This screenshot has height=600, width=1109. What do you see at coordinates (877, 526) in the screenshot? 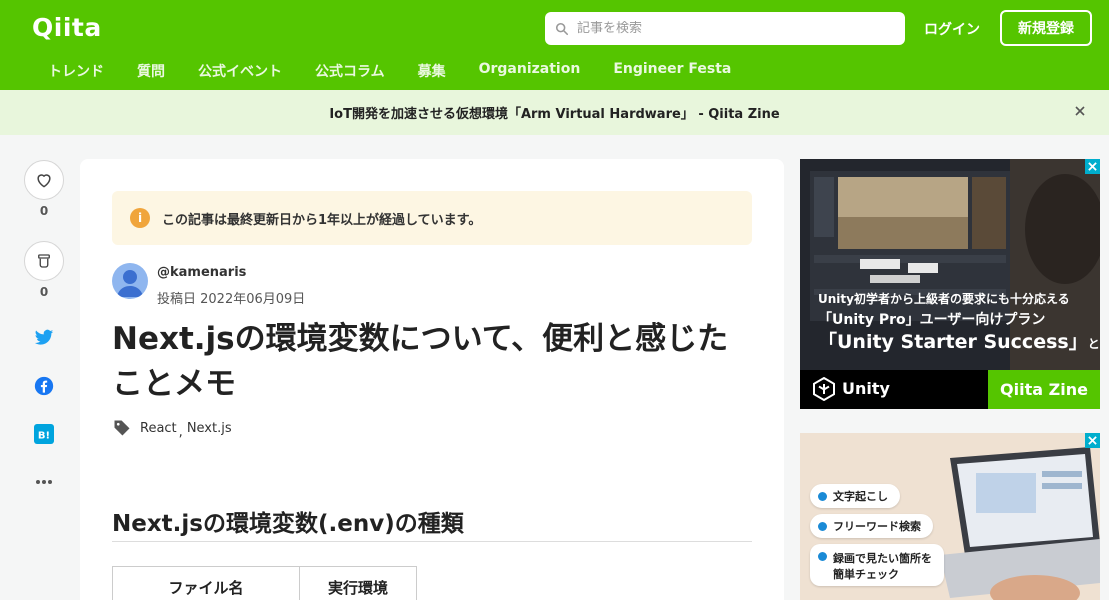
I see `ad-feature-label: フリーワード検索` at bounding box center [877, 526].